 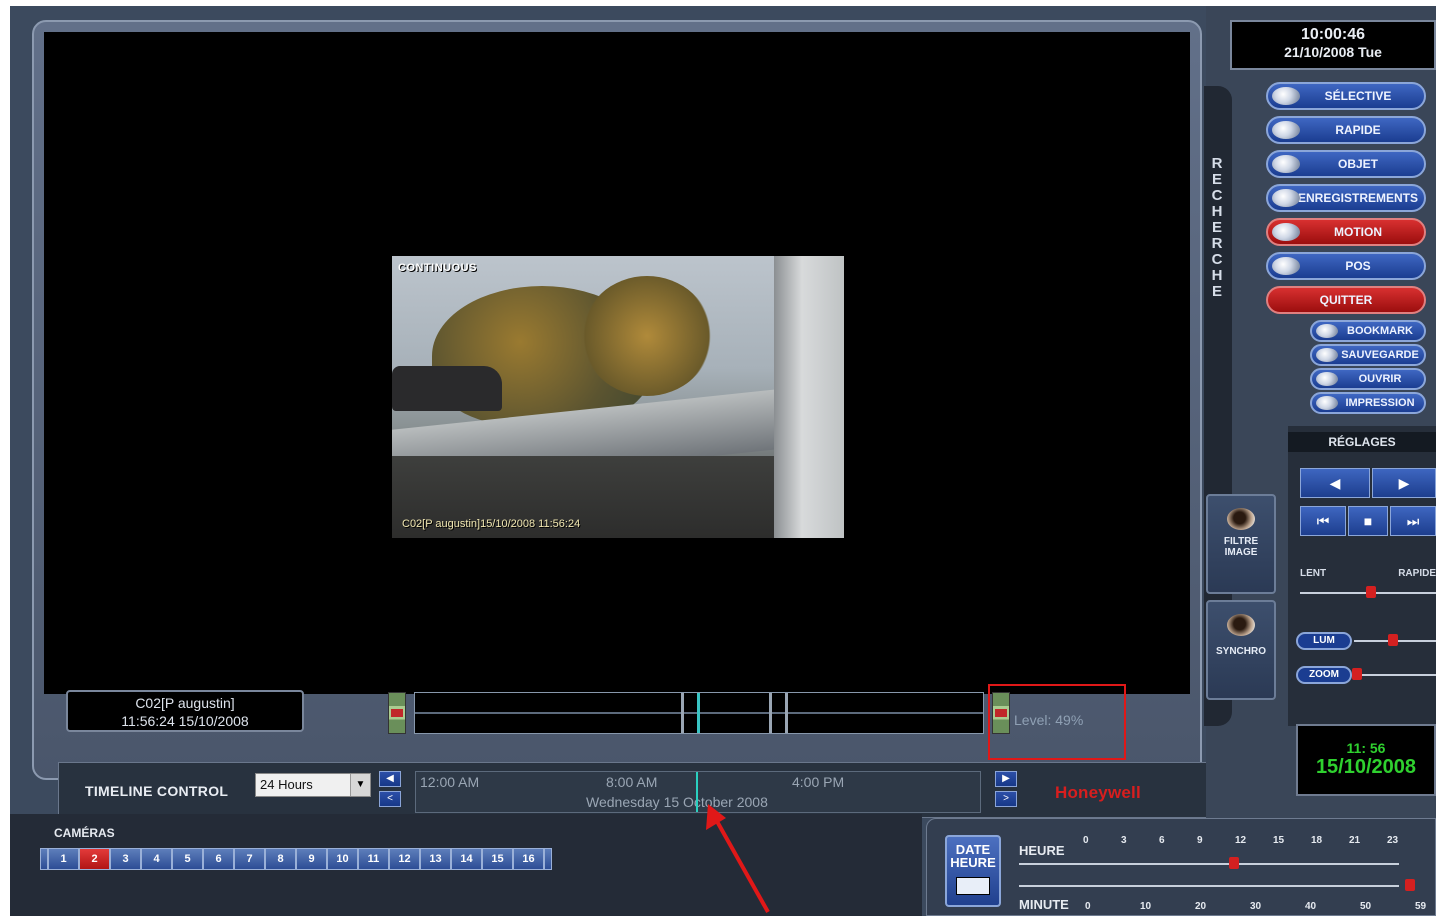 What do you see at coordinates (390, 799) in the screenshot?
I see `timeline-back-button: <` at bounding box center [390, 799].